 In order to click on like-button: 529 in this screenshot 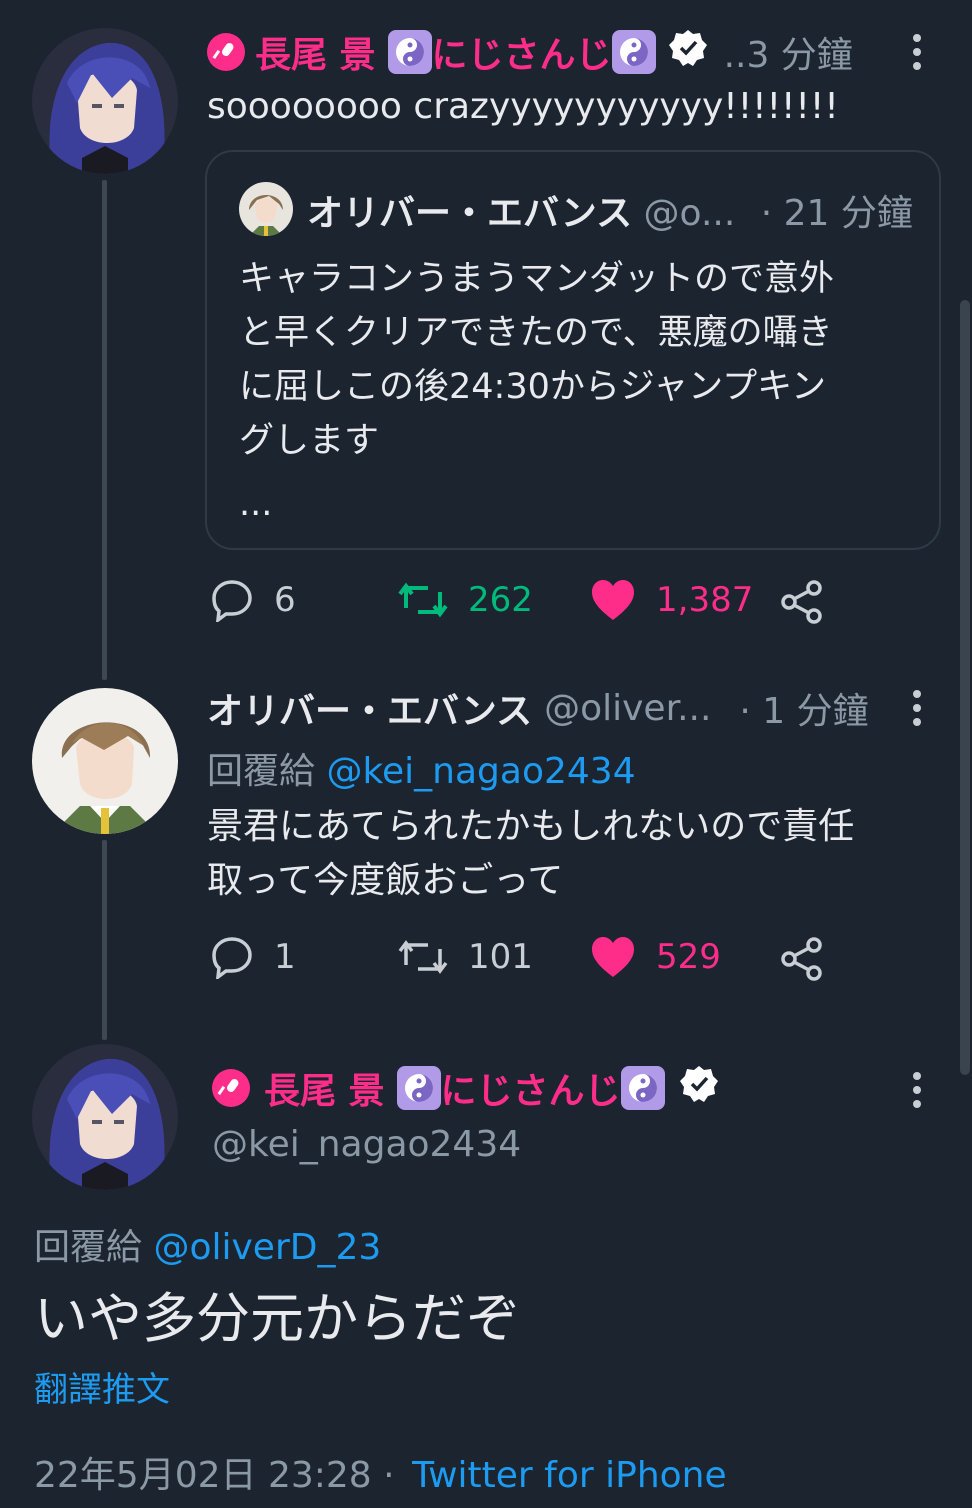, I will do `click(655, 957)`.